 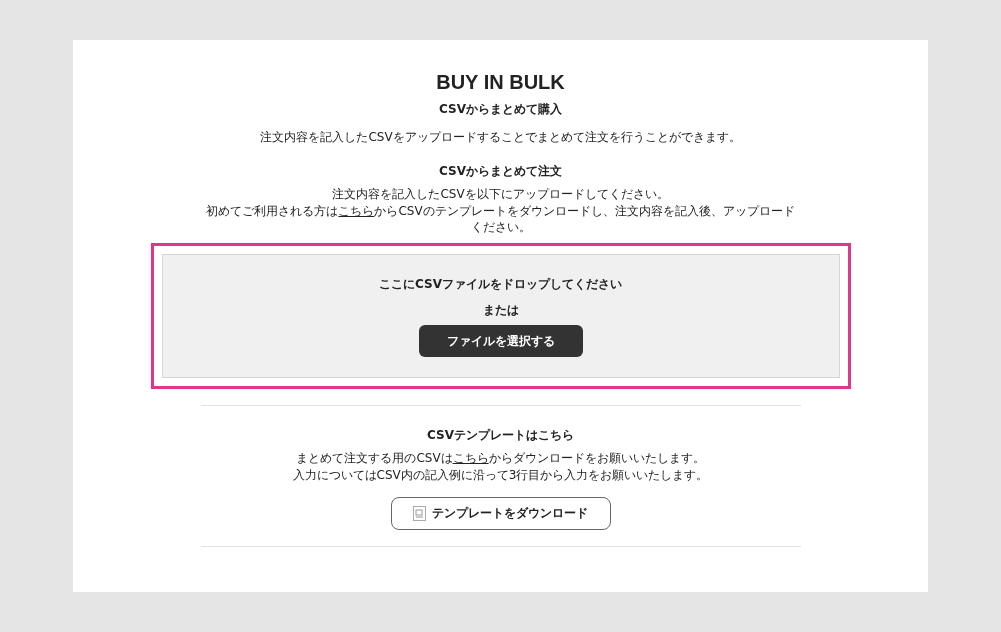 I want to click on page-title: BUY IN BULK, so click(x=500, y=82).